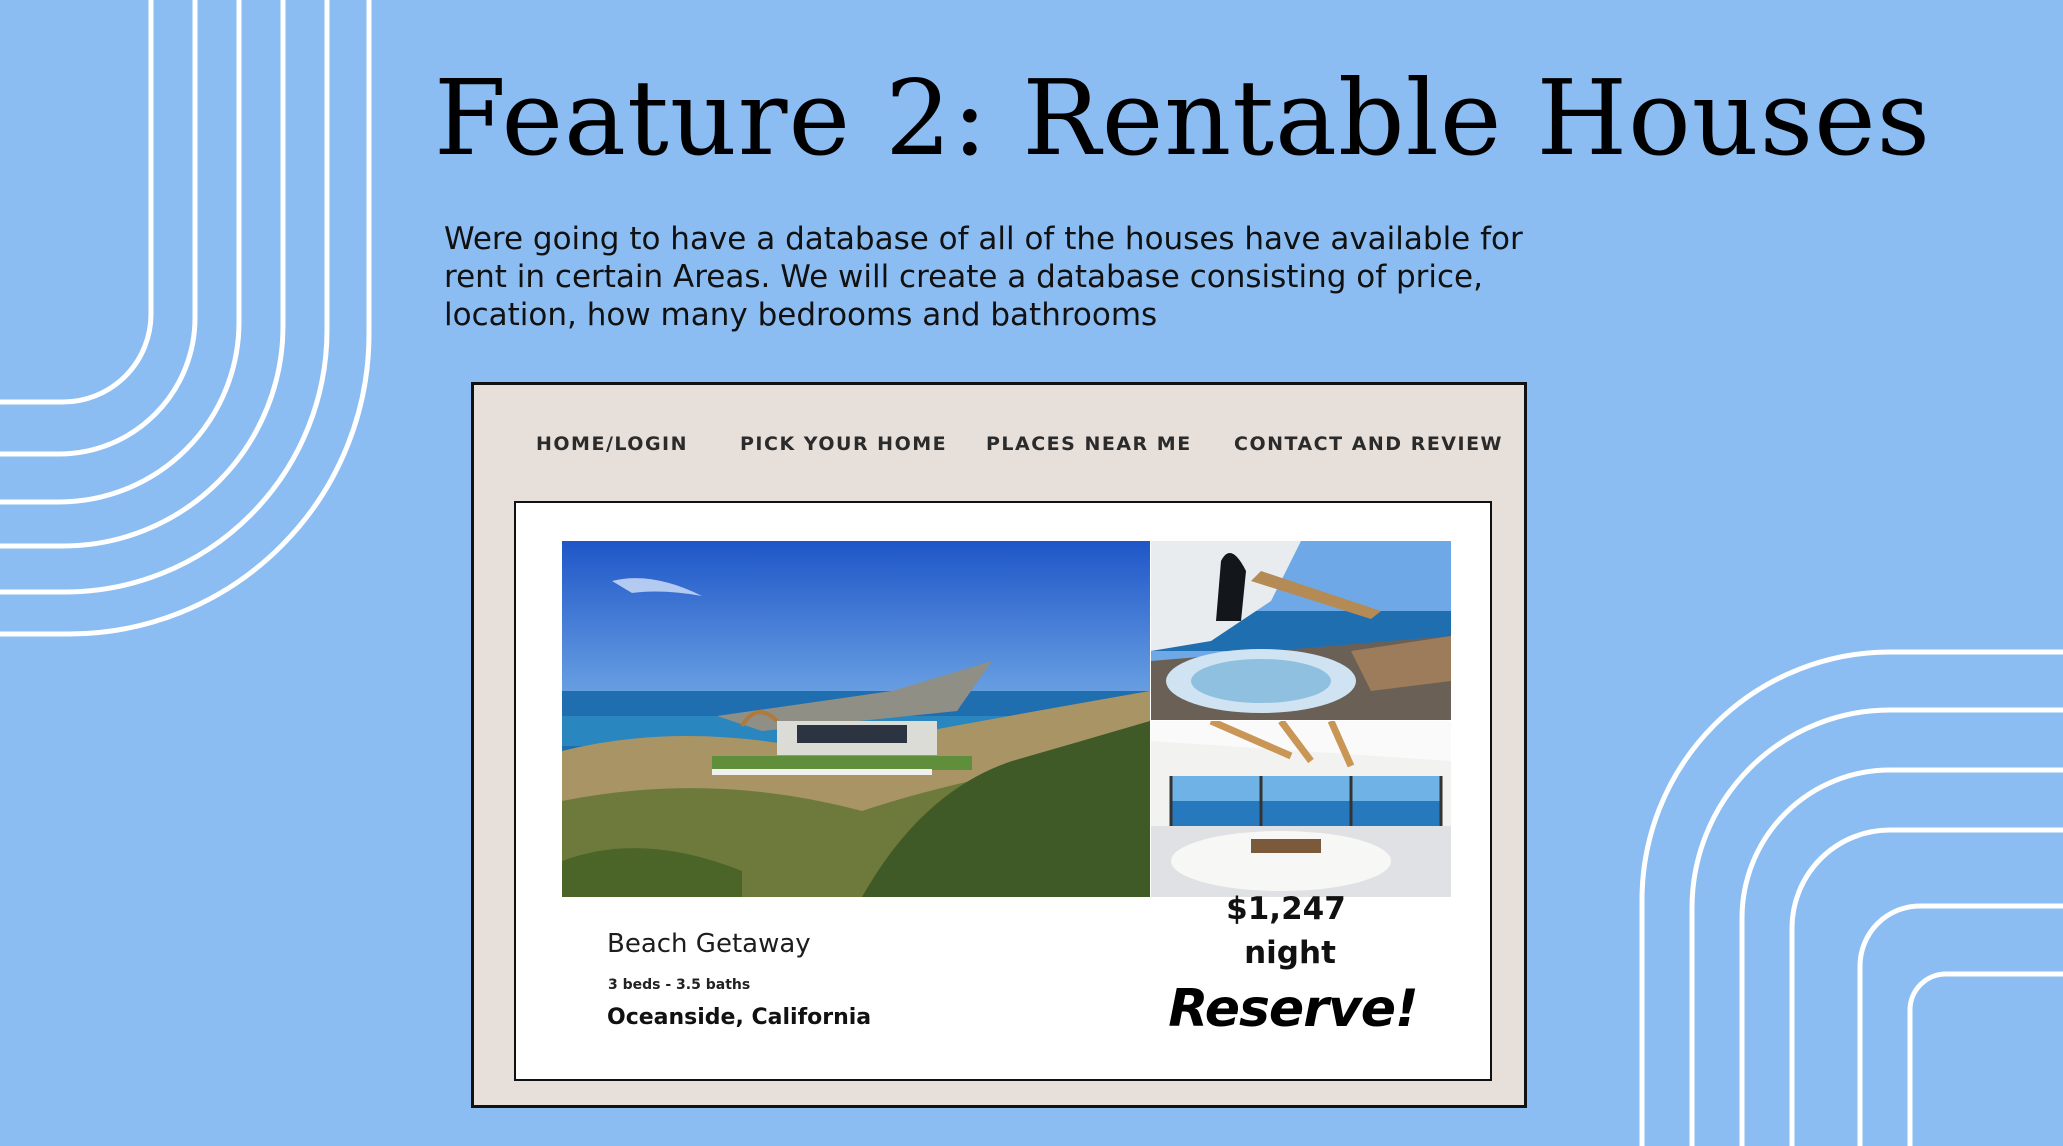 Image resolution: width=2063 pixels, height=1146 pixels. I want to click on nav-home-login: HOME/LOGIN, so click(612, 444).